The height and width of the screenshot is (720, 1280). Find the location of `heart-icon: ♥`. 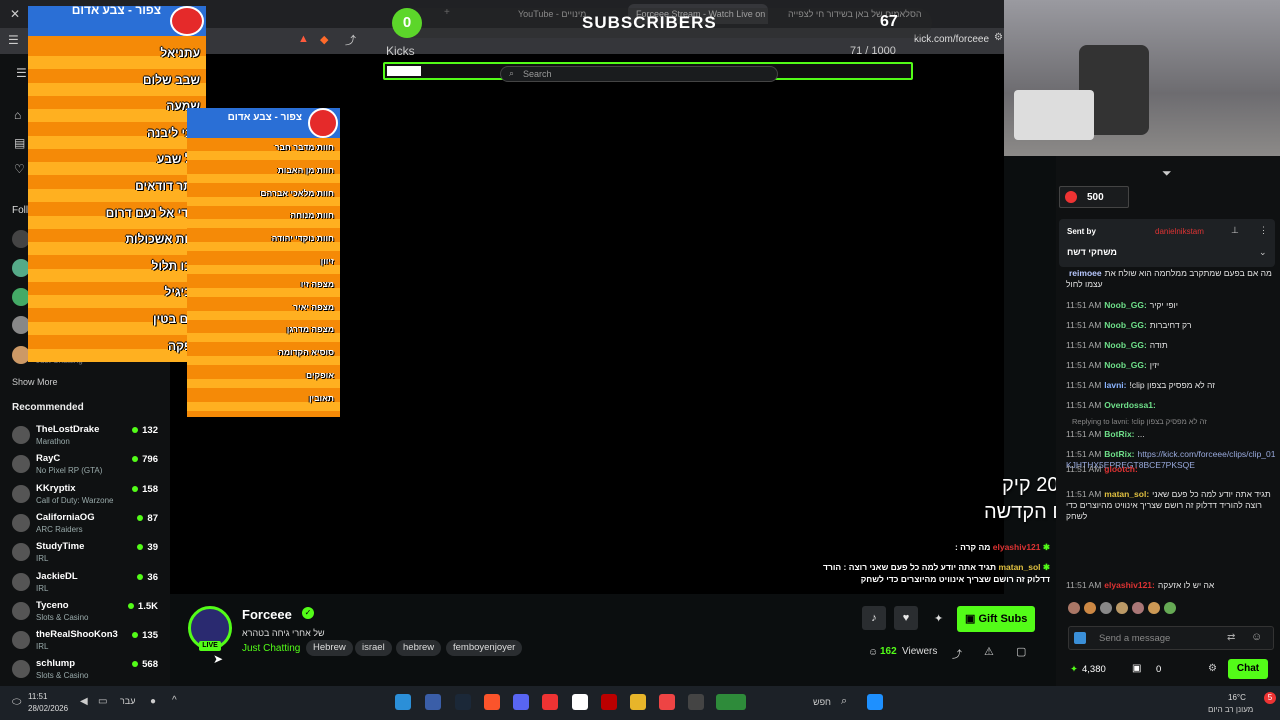

heart-icon: ♥ is located at coordinates (906, 618).